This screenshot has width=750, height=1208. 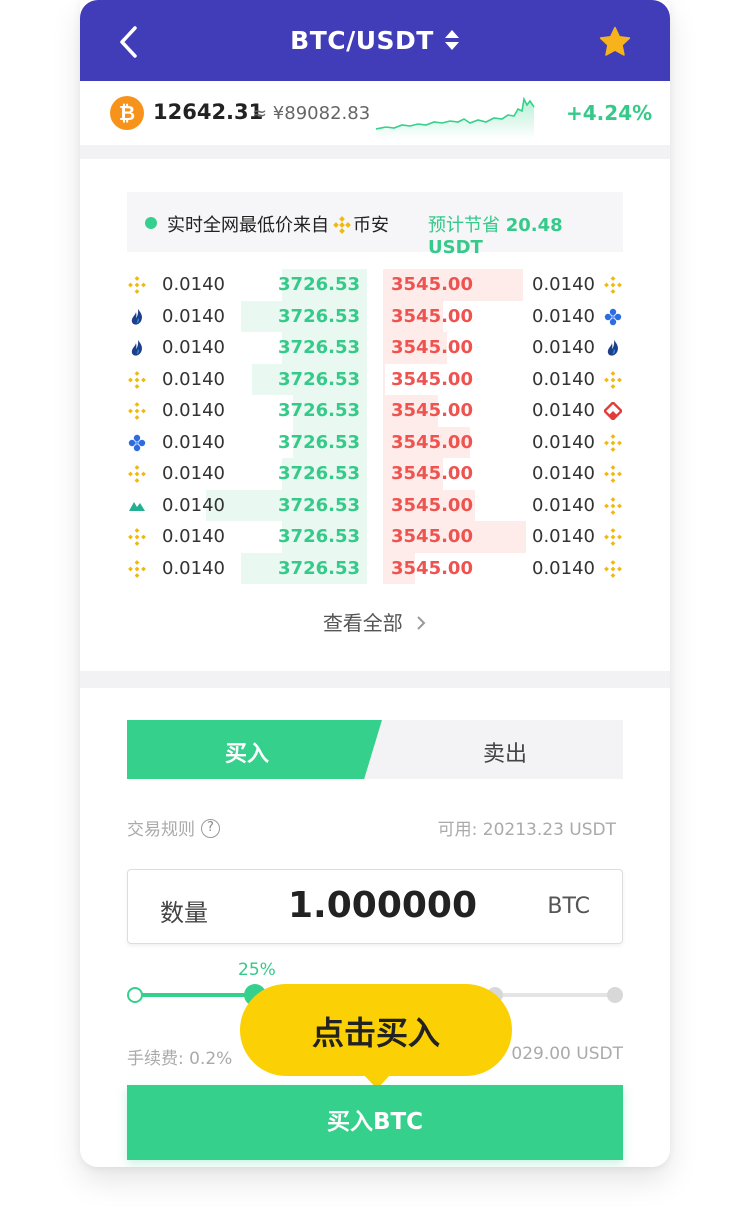 What do you see at coordinates (362, 623) in the screenshot?
I see `view-all-label: 查看全部` at bounding box center [362, 623].